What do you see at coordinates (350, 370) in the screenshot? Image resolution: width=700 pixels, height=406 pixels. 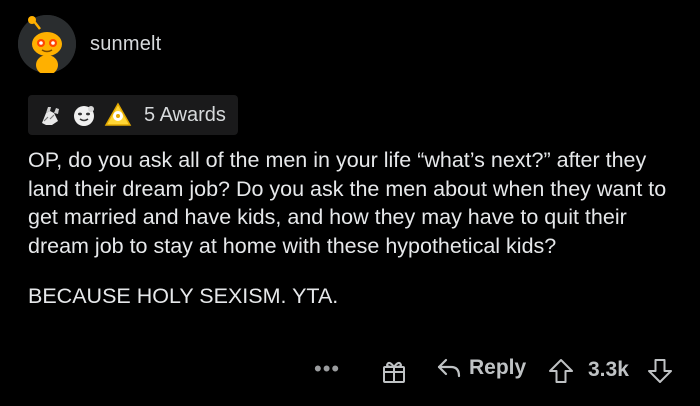 I see `comment-actions: ••• Reply 3.3k` at bounding box center [350, 370].